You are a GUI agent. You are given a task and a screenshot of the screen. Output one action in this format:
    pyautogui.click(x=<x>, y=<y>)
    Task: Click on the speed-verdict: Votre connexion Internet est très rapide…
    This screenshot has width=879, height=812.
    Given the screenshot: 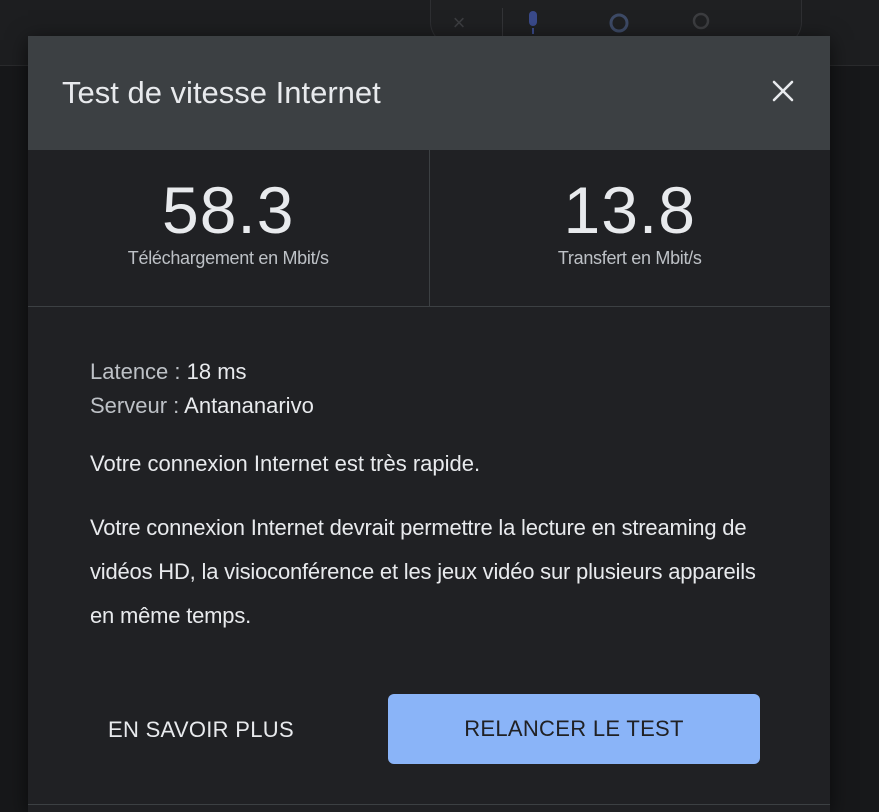 What is the action you would take?
    pyautogui.click(x=285, y=463)
    